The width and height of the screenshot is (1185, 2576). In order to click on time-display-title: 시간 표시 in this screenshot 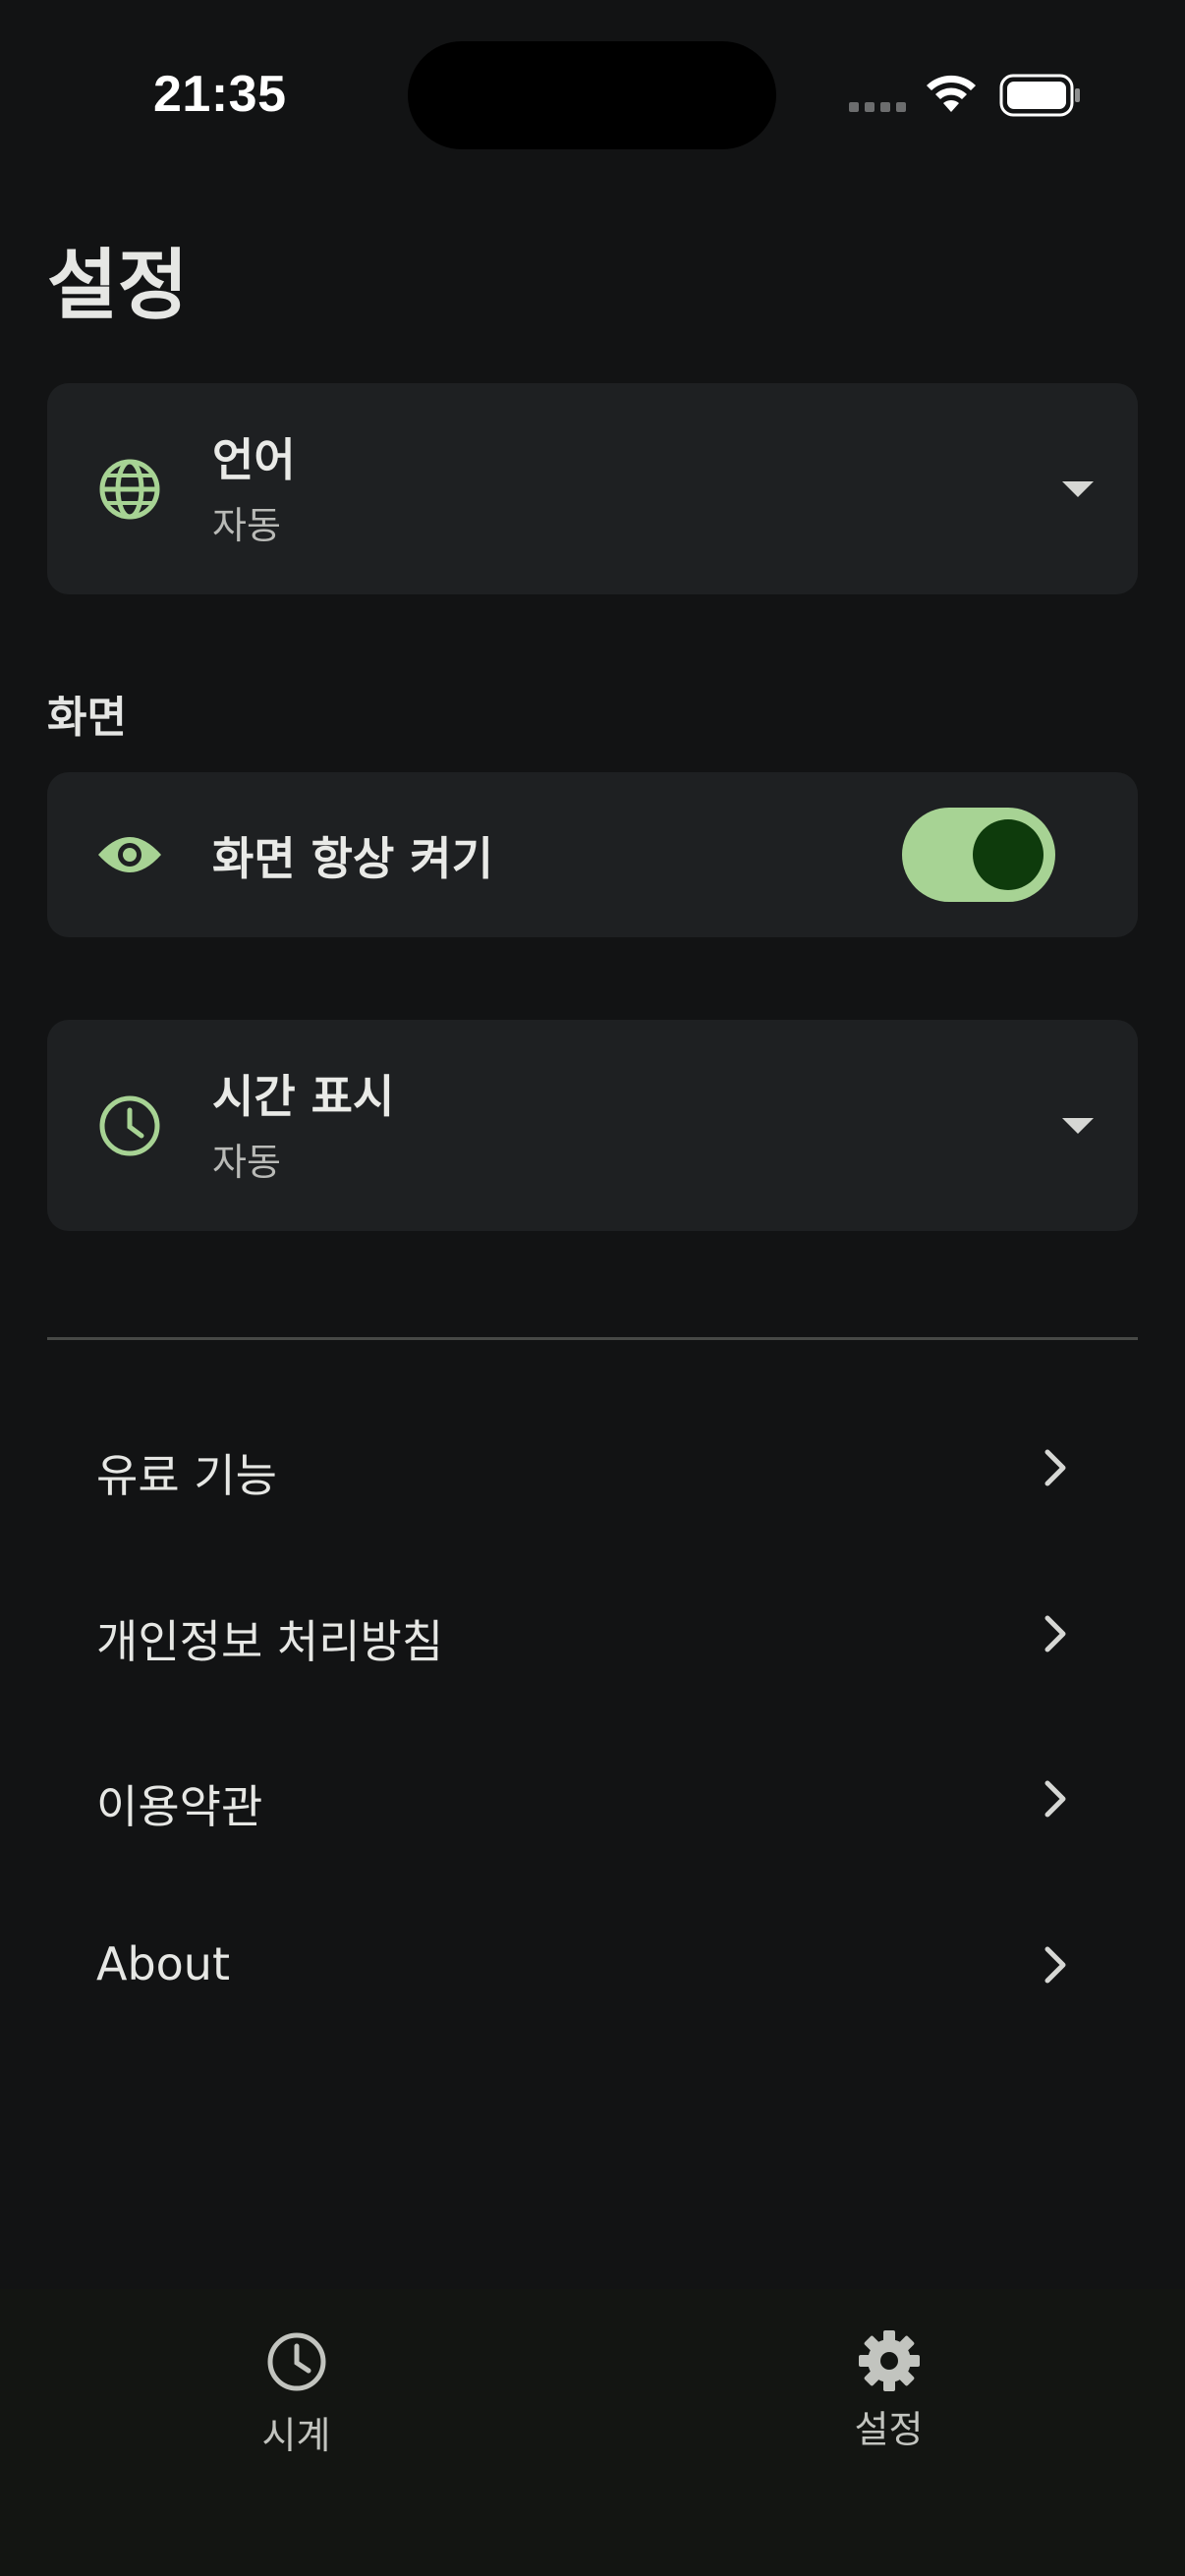, I will do `click(304, 1096)`.